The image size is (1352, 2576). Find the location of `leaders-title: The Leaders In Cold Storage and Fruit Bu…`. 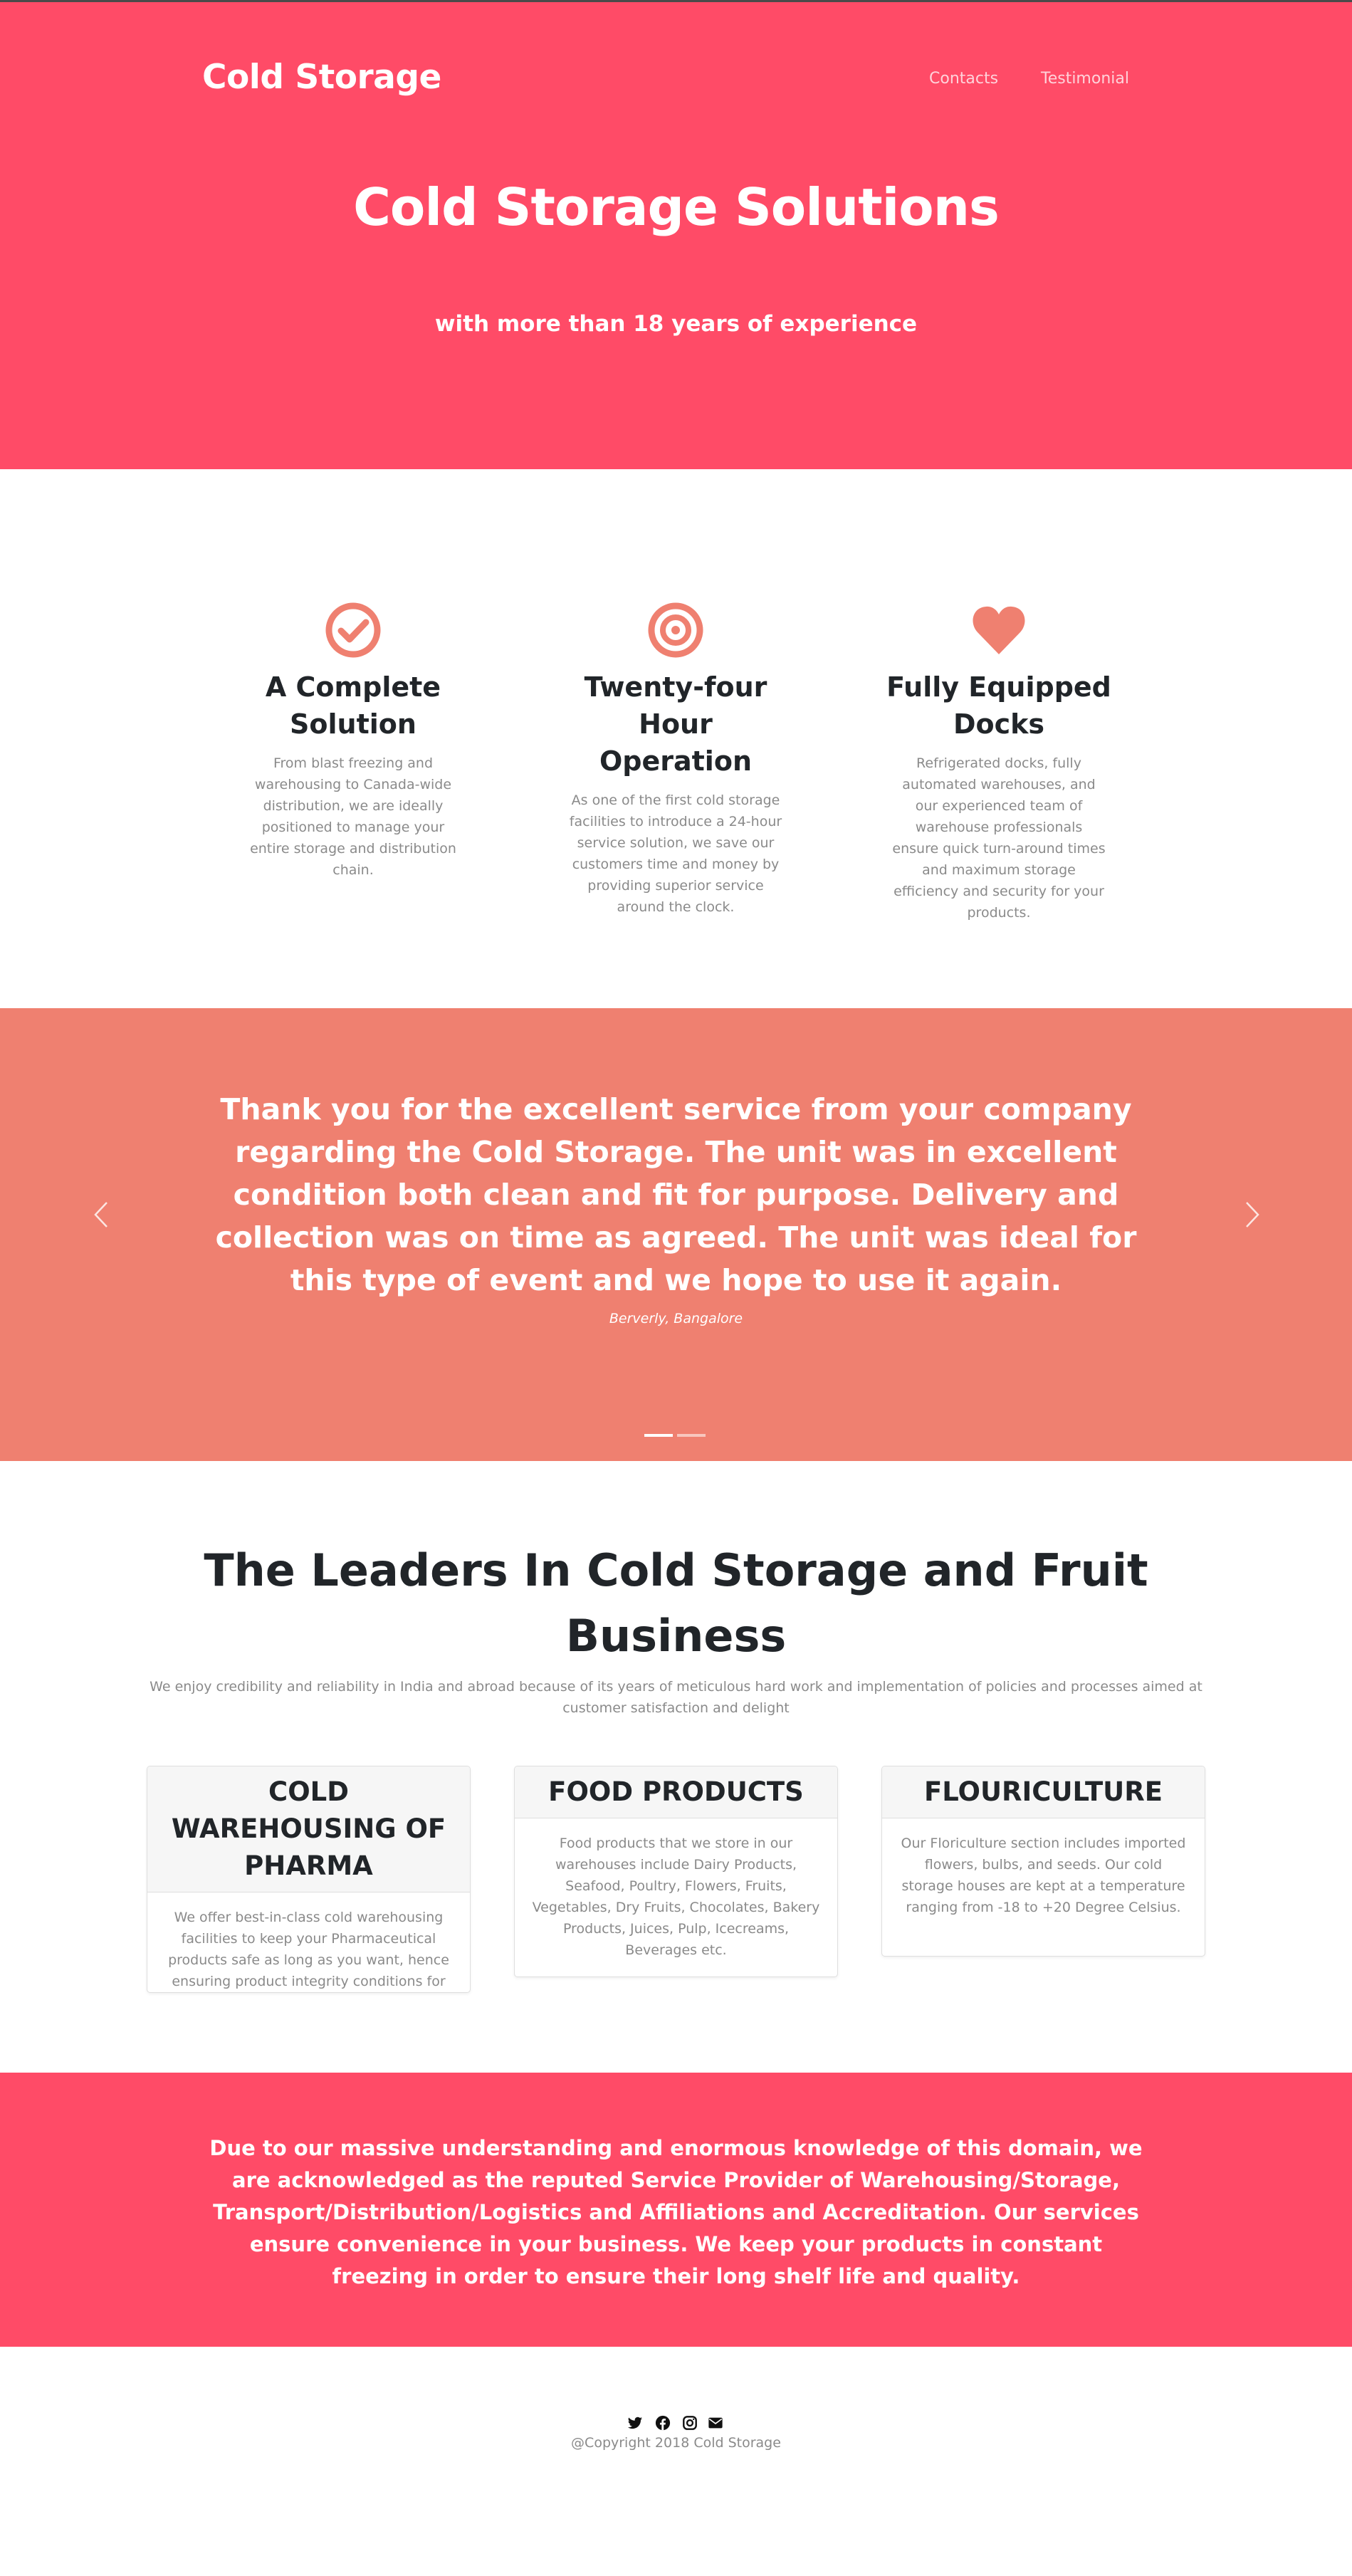

leaders-title: The Leaders In Cold Storage and Fruit Bu… is located at coordinates (676, 1603).